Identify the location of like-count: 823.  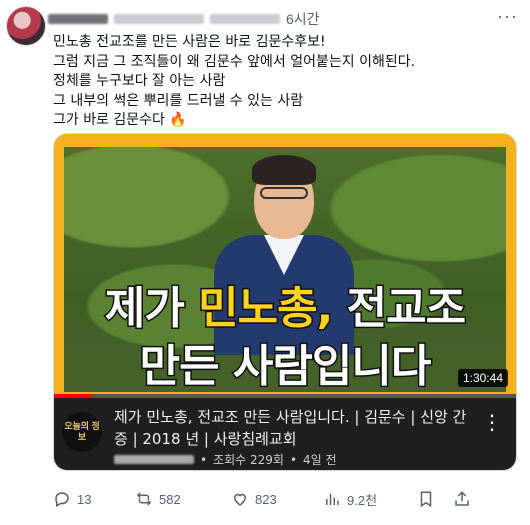
(266, 499).